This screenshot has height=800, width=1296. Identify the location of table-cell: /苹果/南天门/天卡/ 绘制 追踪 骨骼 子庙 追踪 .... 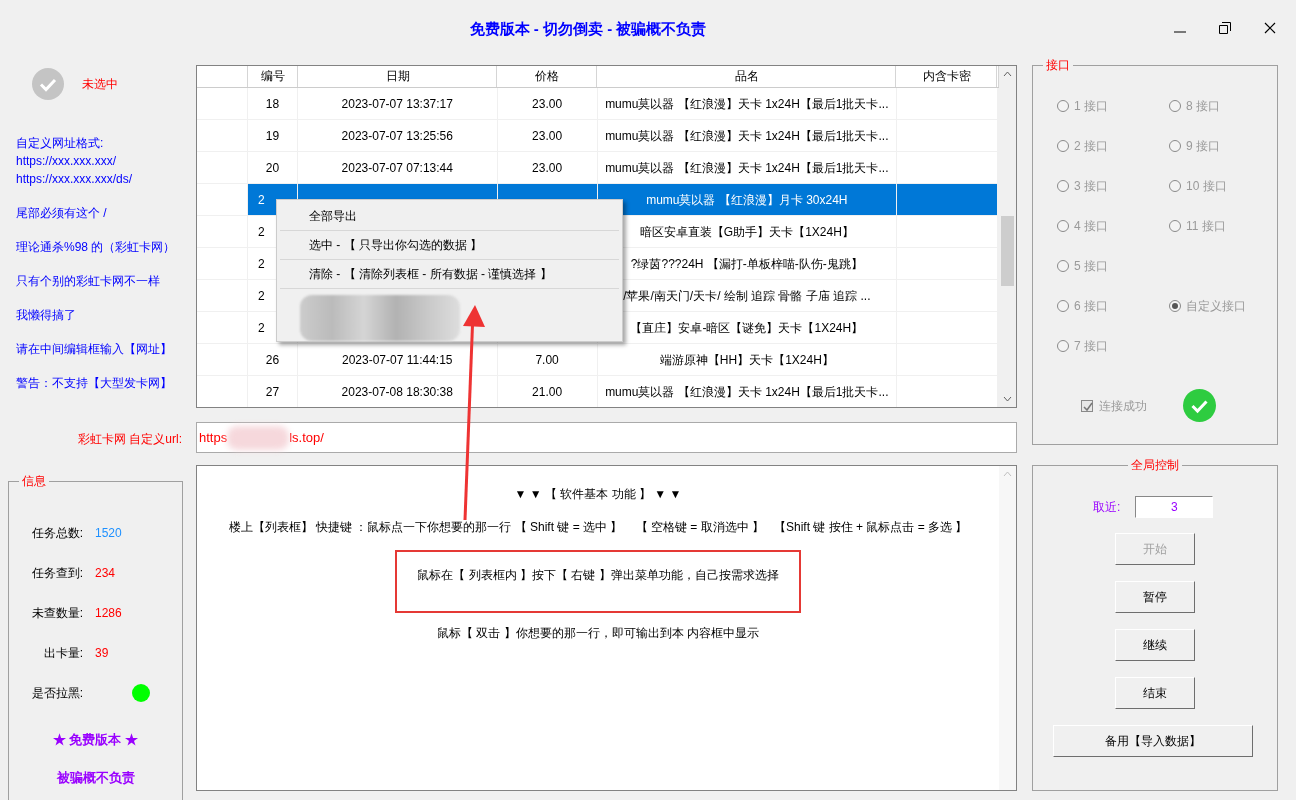
(747, 296).